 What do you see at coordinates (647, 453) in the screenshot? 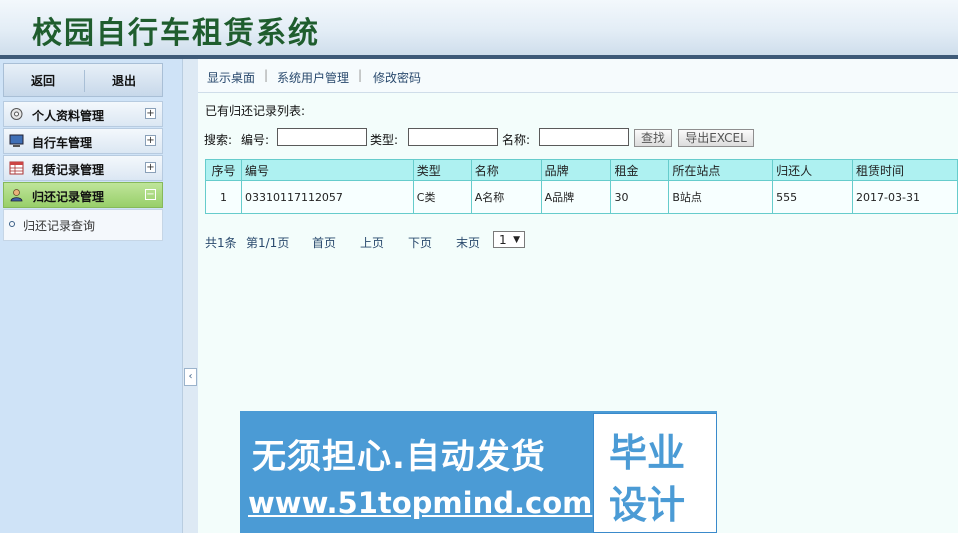
I see `watermark-box-line1: 毕业` at bounding box center [647, 453].